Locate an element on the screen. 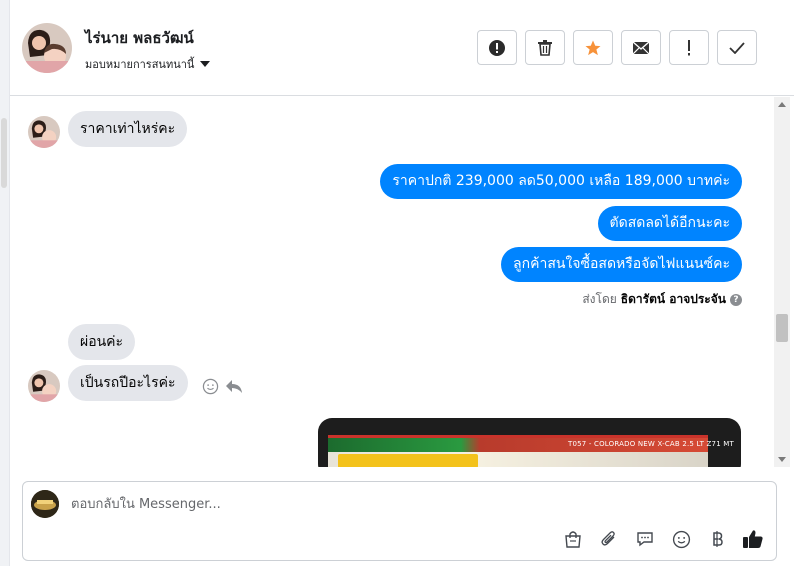  thumbs-up-icon is located at coordinates (753, 539).